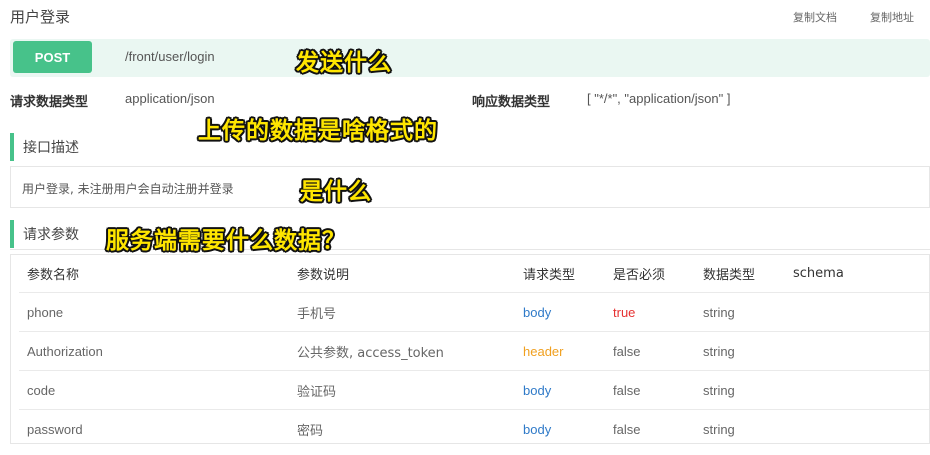 This screenshot has width=930, height=455. What do you see at coordinates (40, 17) in the screenshot?
I see `page-title: 用户登录` at bounding box center [40, 17].